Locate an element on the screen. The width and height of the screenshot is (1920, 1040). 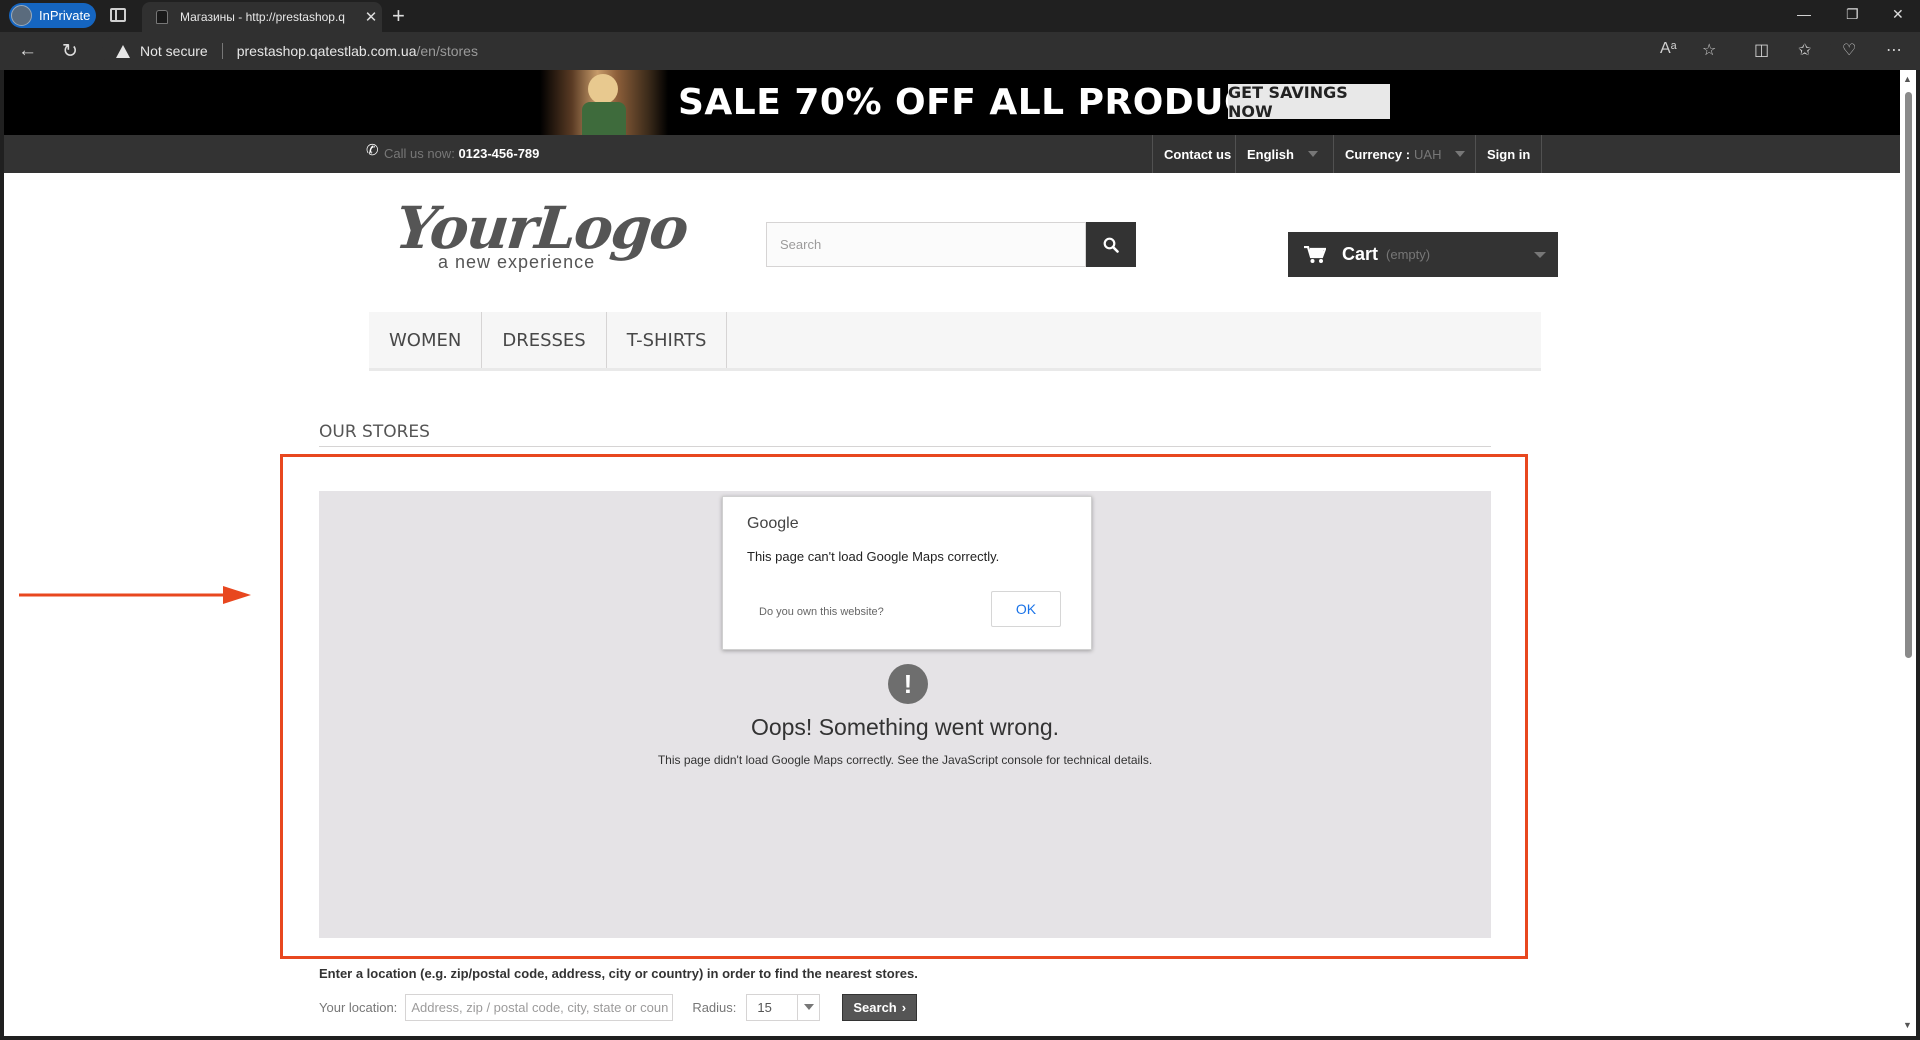
menu-item-tshirts: T-SHIRTS is located at coordinates (667, 340).